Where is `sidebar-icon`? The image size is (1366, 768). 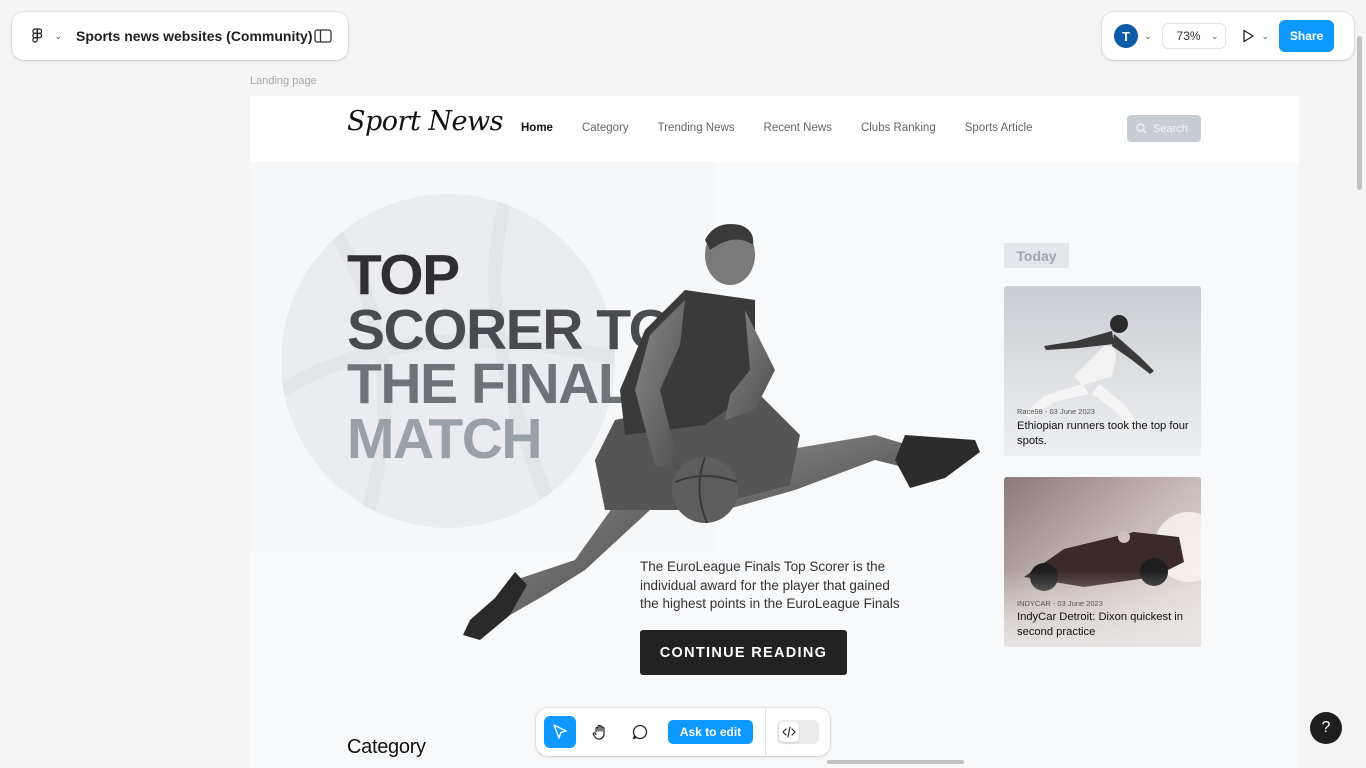 sidebar-icon is located at coordinates (323, 36).